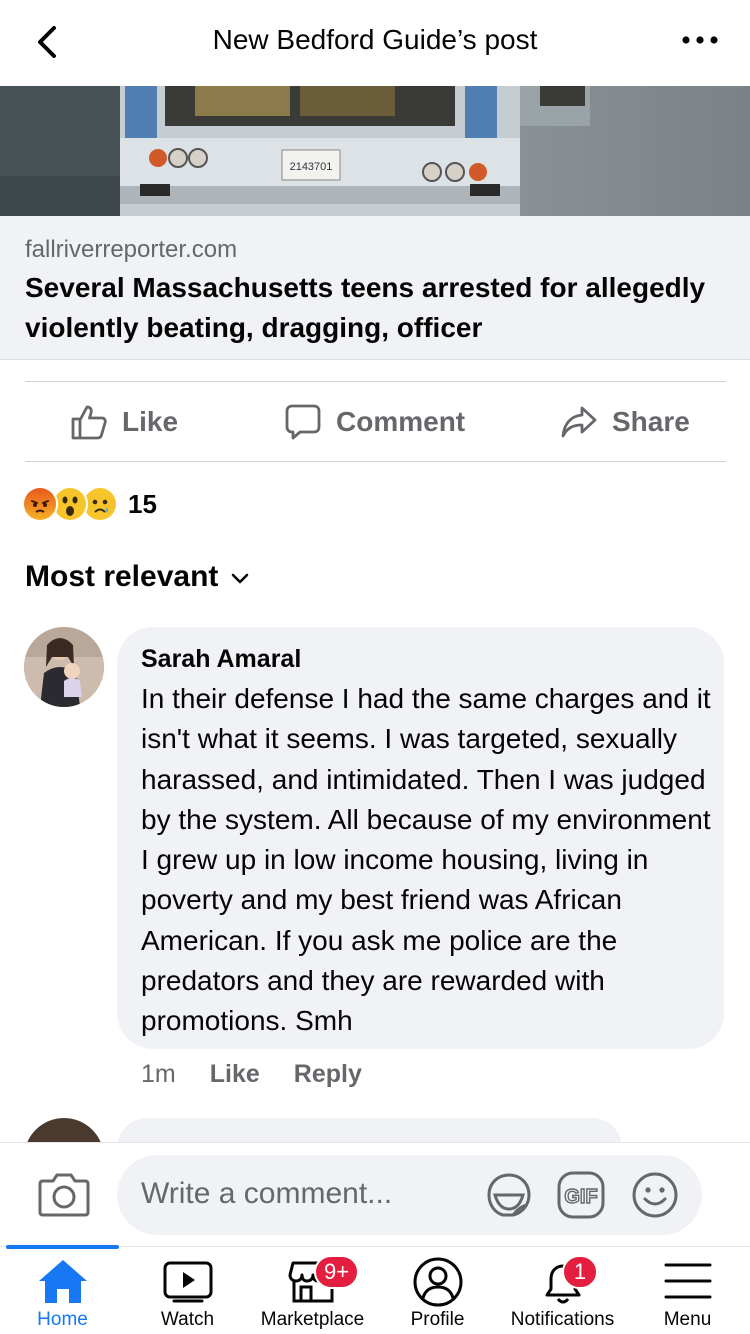 The width and height of the screenshot is (750, 1334). I want to click on tab-label: Notifications, so click(562, 1319).